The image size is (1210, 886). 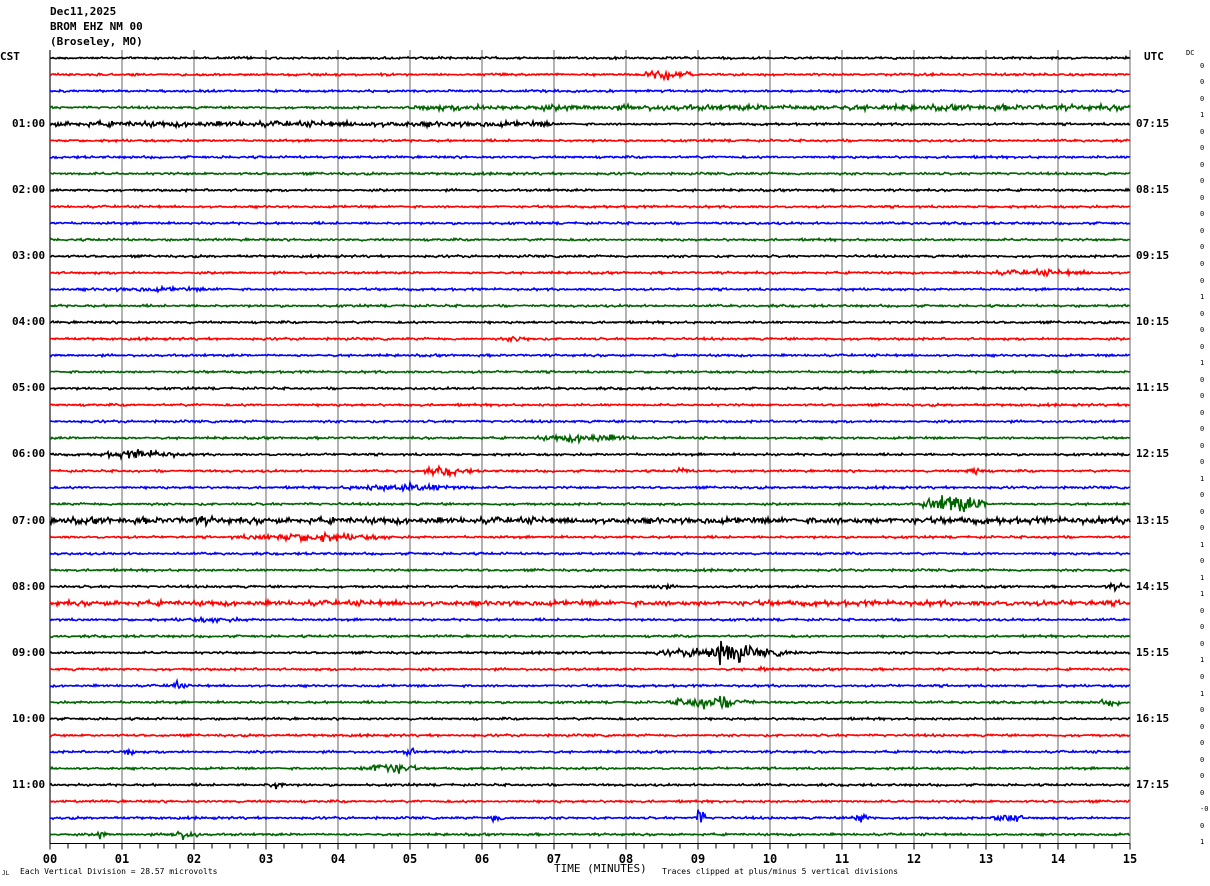 I want to click on x-tick-label: 03, so click(x=266, y=859).